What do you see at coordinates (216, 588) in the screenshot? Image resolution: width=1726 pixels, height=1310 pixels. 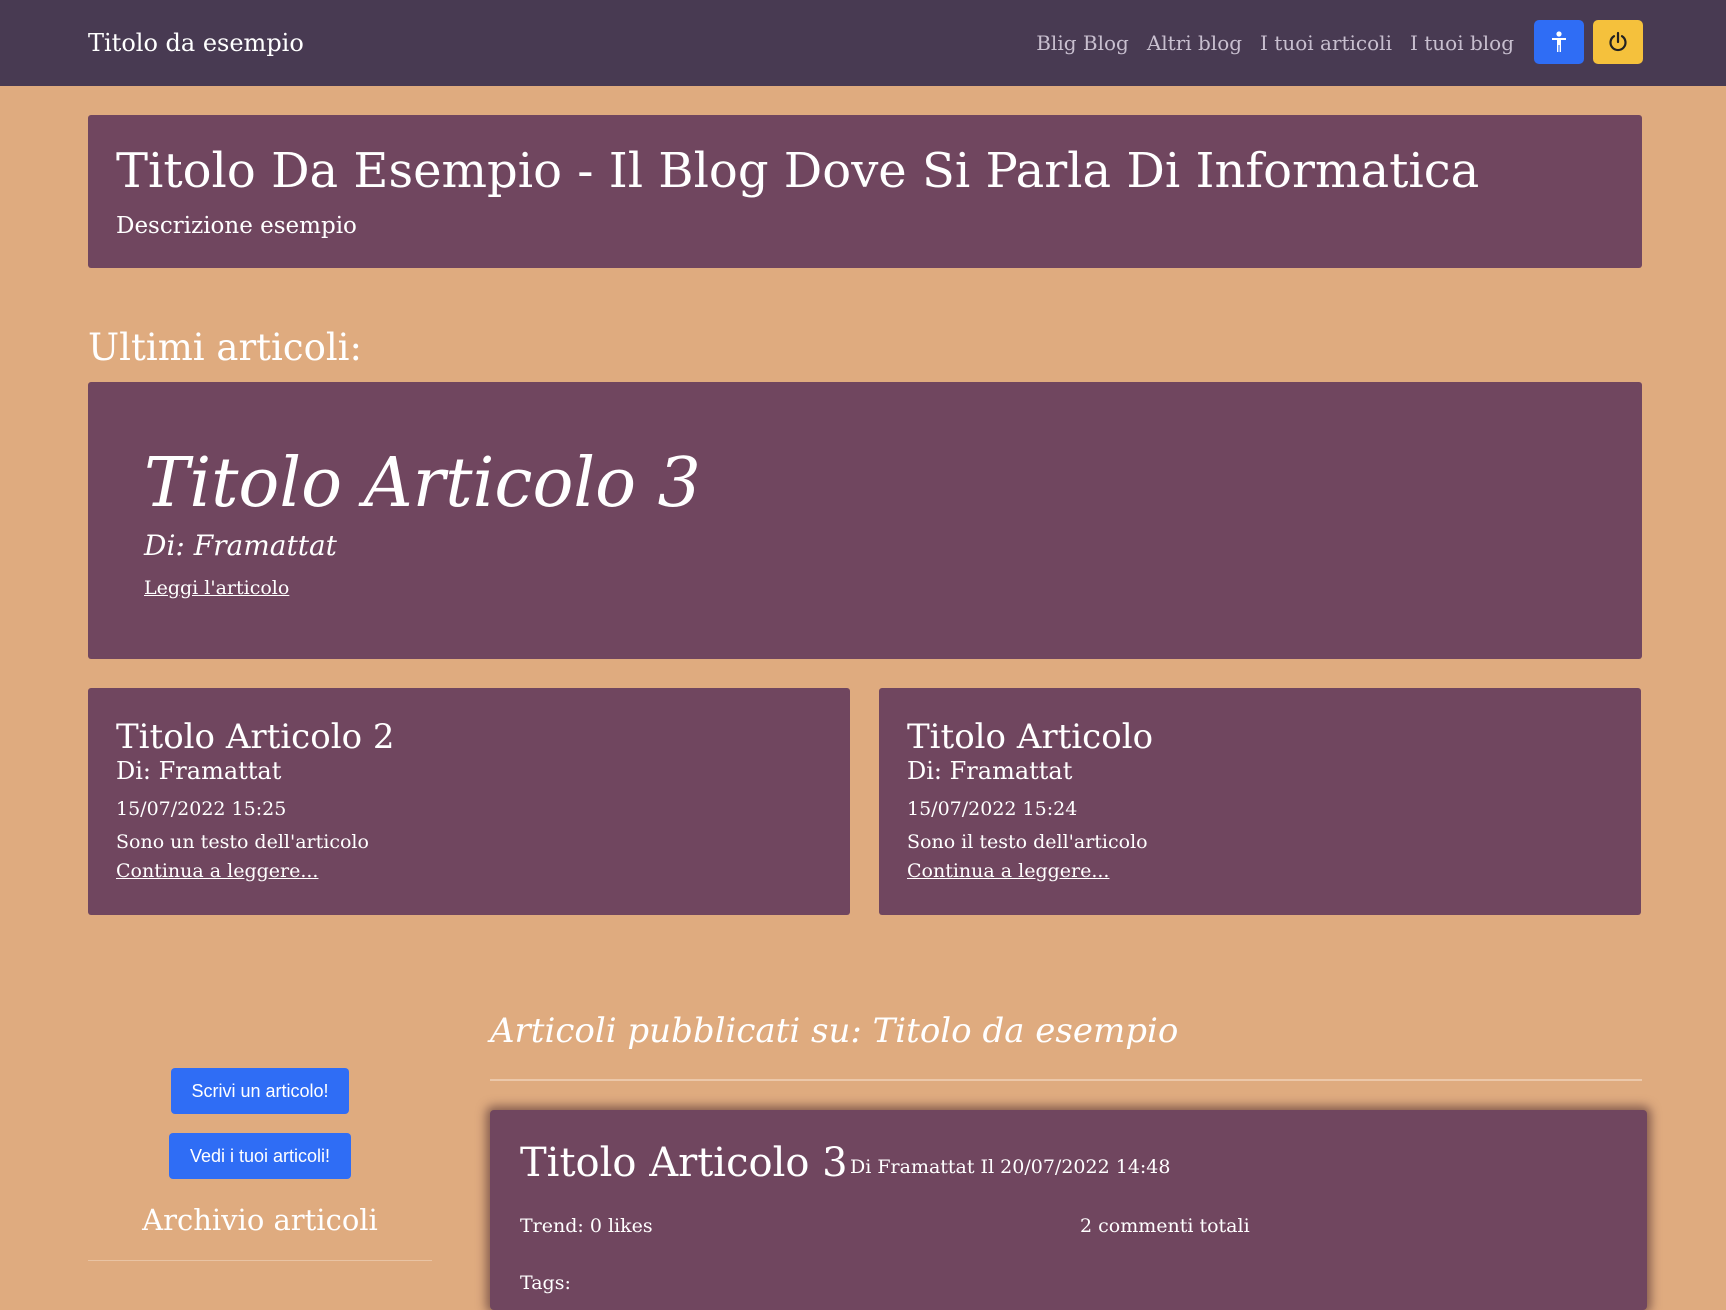 I see `read-article-link: Leggi l'articolo` at bounding box center [216, 588].